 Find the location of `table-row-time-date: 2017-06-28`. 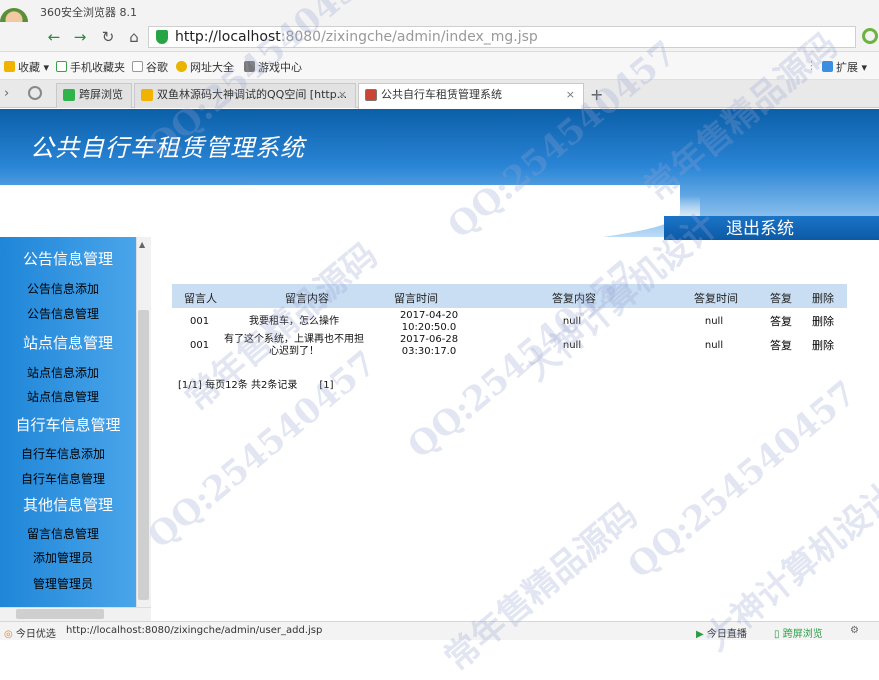

table-row-time-date: 2017-06-28 is located at coordinates (429, 339).